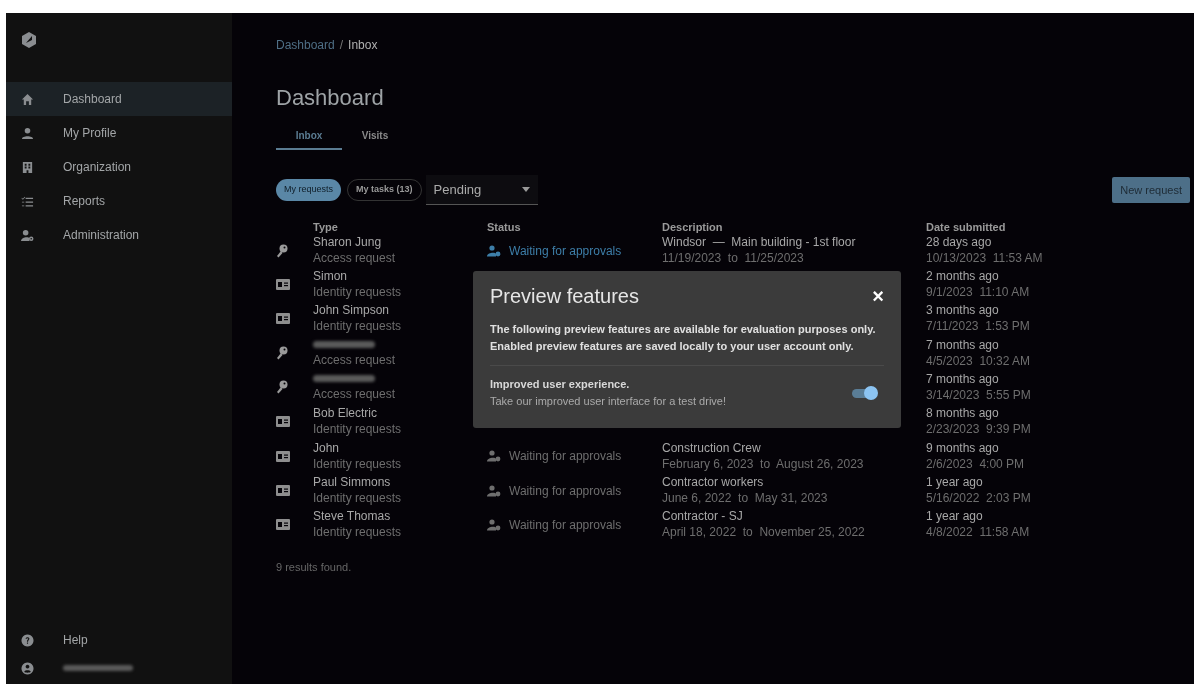 The image size is (1194, 684). I want to click on breadcrumb-link: Dashboard, so click(305, 45).